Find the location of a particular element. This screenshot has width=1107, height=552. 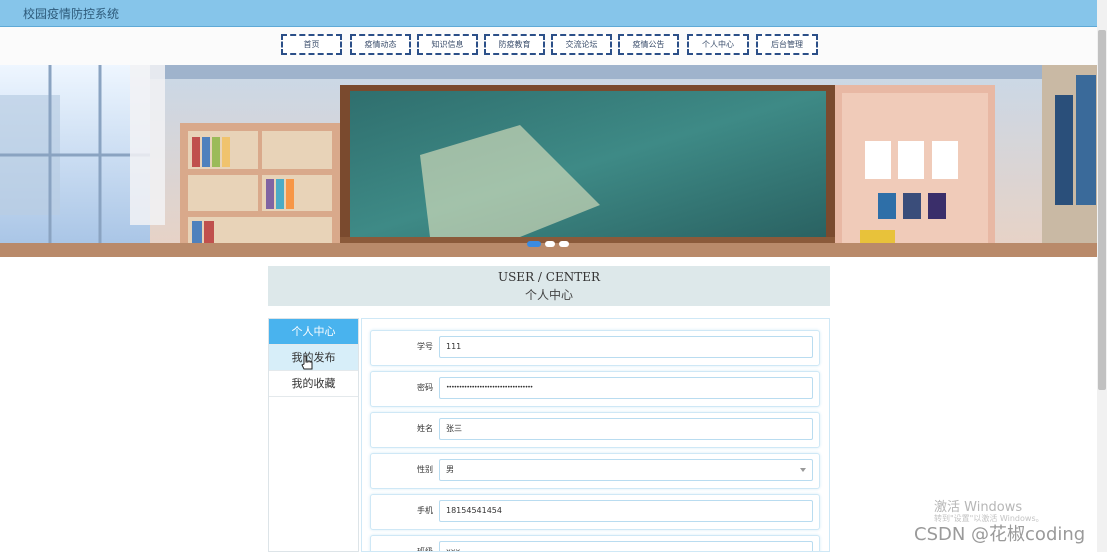

form-row-phone: 手机 18154541454 is located at coordinates (595, 512).